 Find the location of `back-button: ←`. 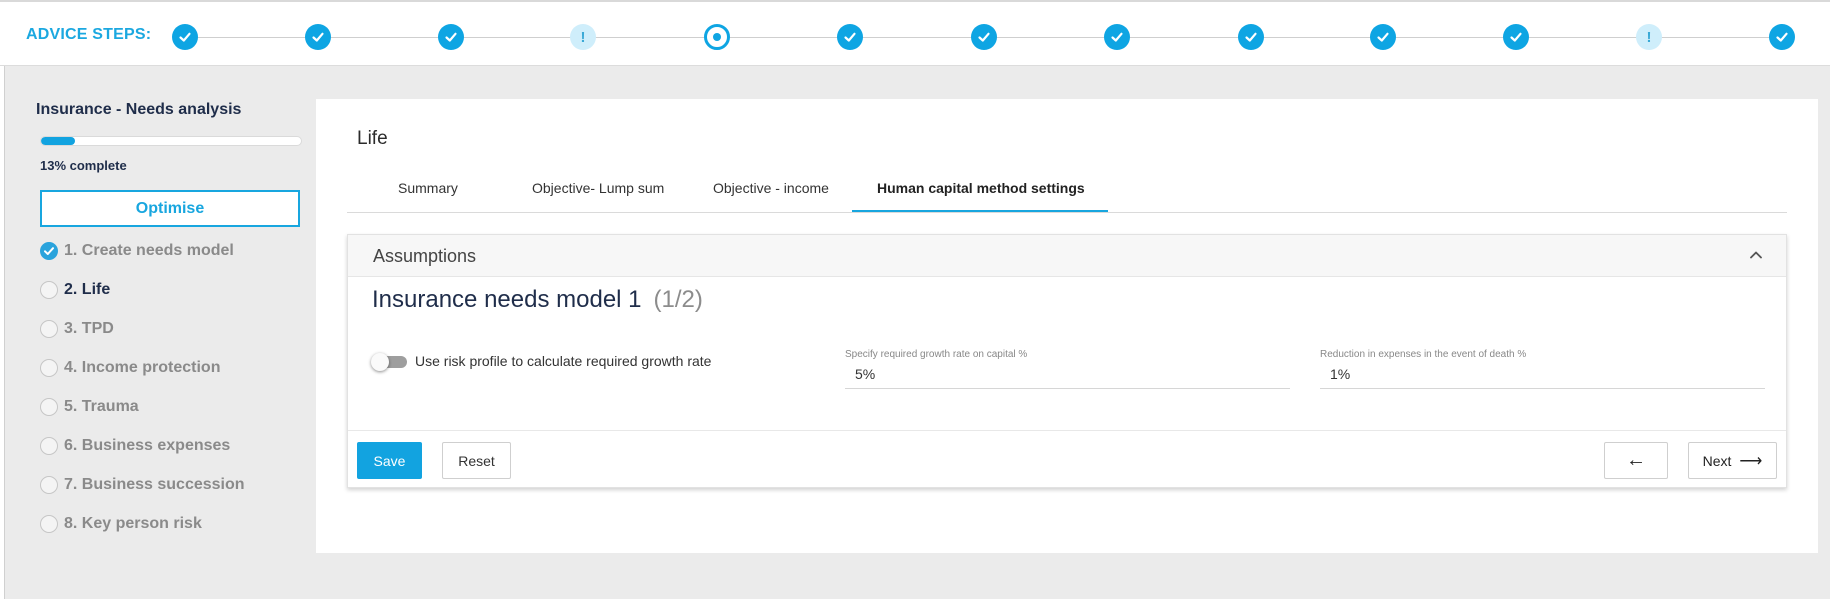

back-button: ← is located at coordinates (1636, 460).